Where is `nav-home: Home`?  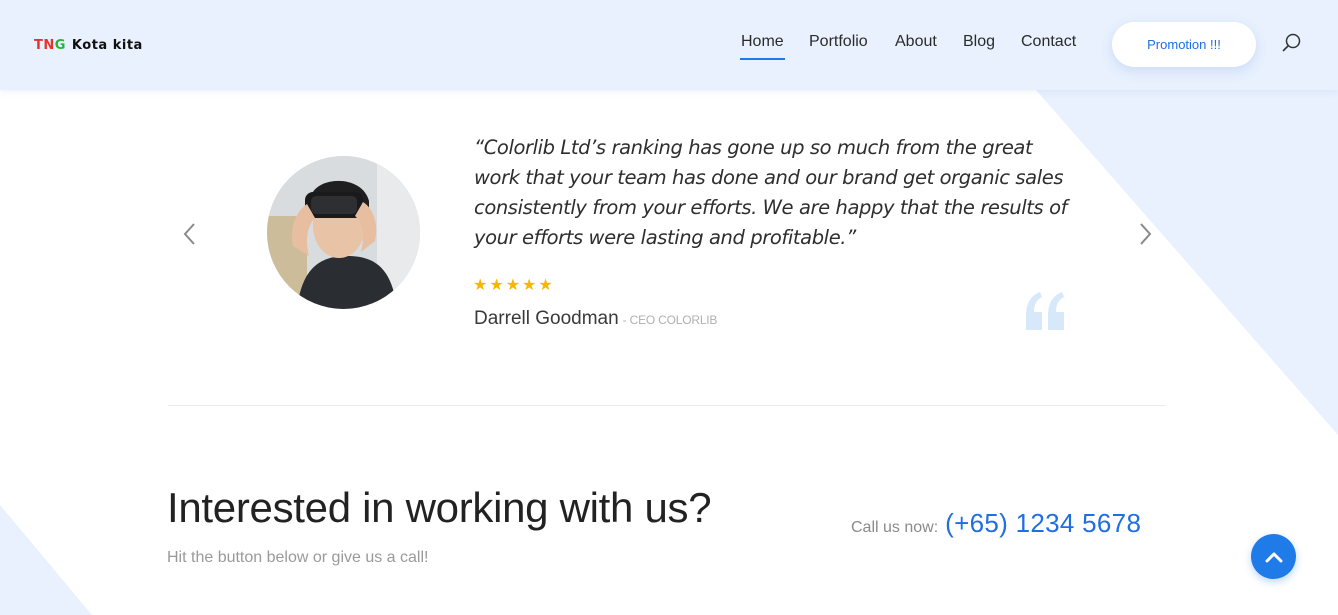 nav-home: Home is located at coordinates (762, 46).